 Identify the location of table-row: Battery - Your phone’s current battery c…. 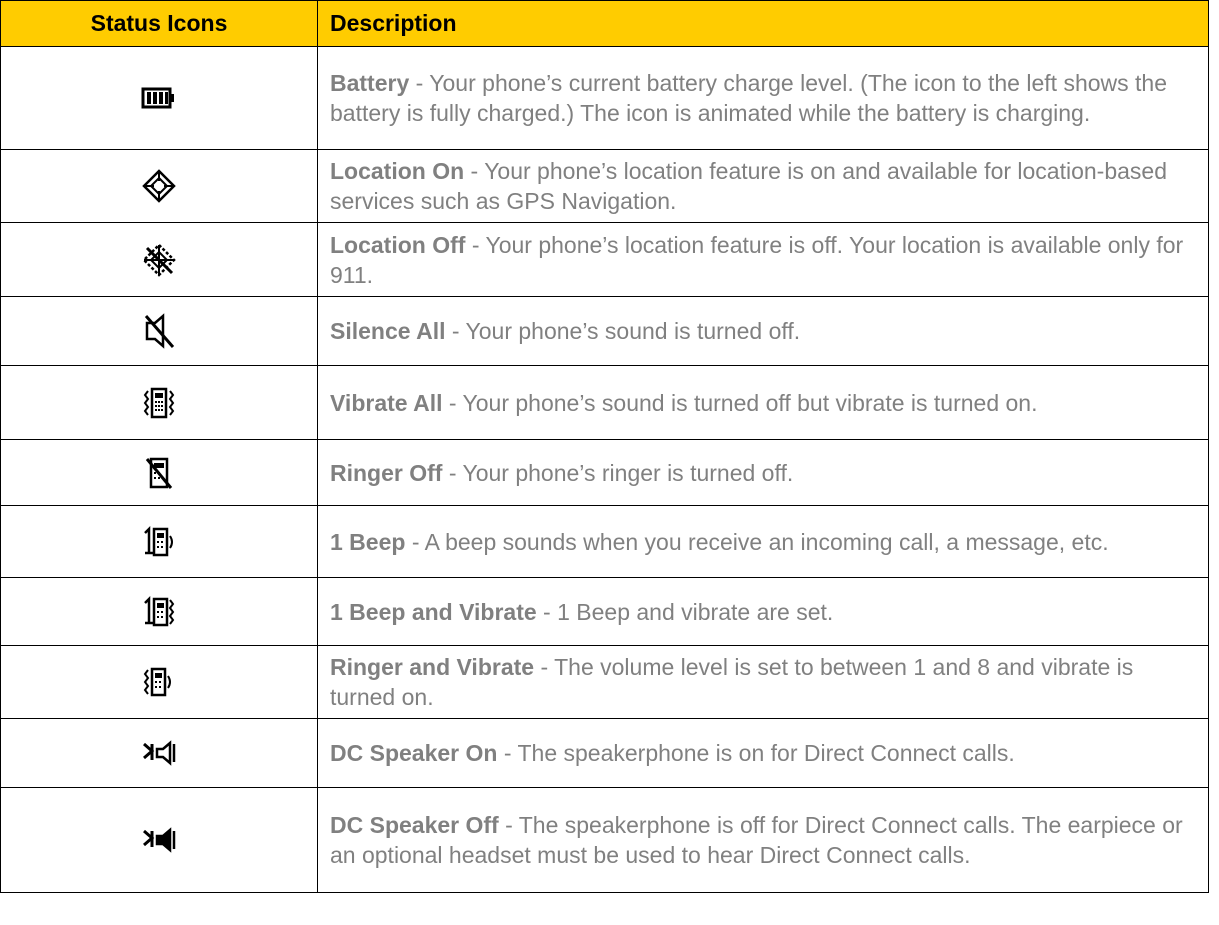
(604, 98).